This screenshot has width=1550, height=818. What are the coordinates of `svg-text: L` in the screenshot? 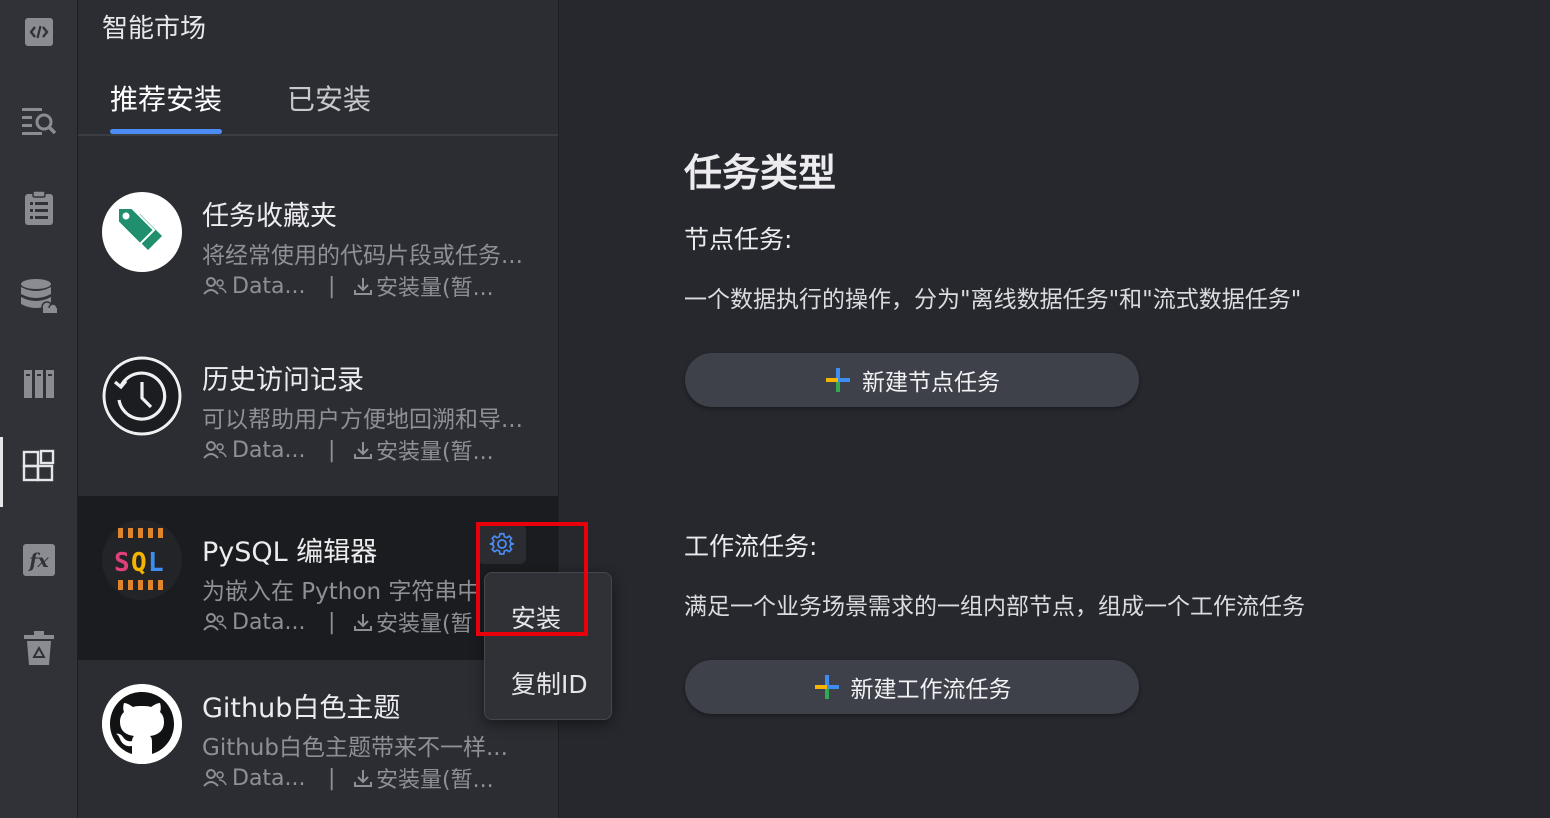 It's located at (156, 563).